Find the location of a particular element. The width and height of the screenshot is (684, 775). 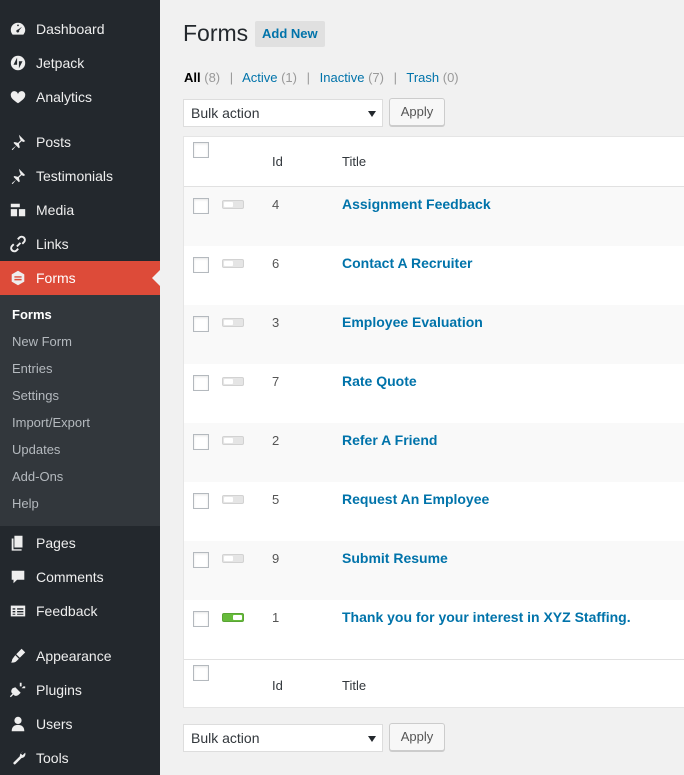

table-row: 3 Employee Evaluation is located at coordinates (434, 334).